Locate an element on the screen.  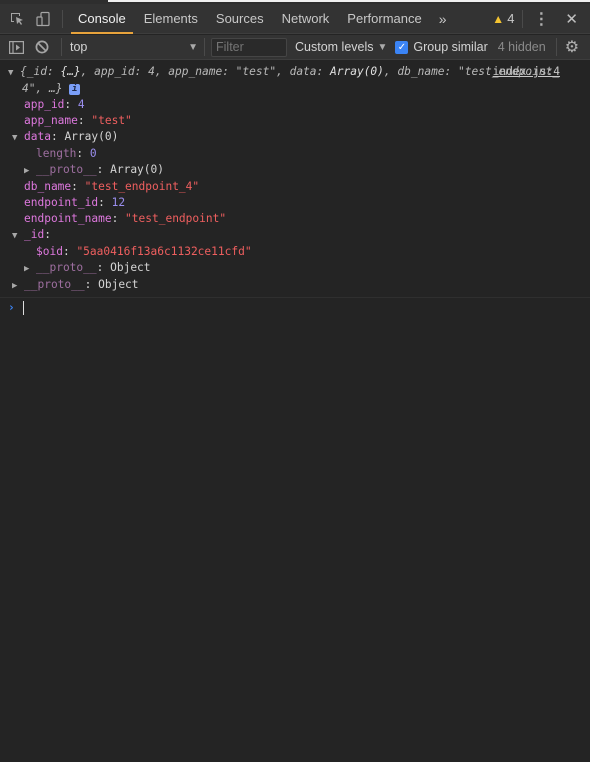
log-levels-dropdown: Custom levels ▼ is located at coordinates (341, 47).